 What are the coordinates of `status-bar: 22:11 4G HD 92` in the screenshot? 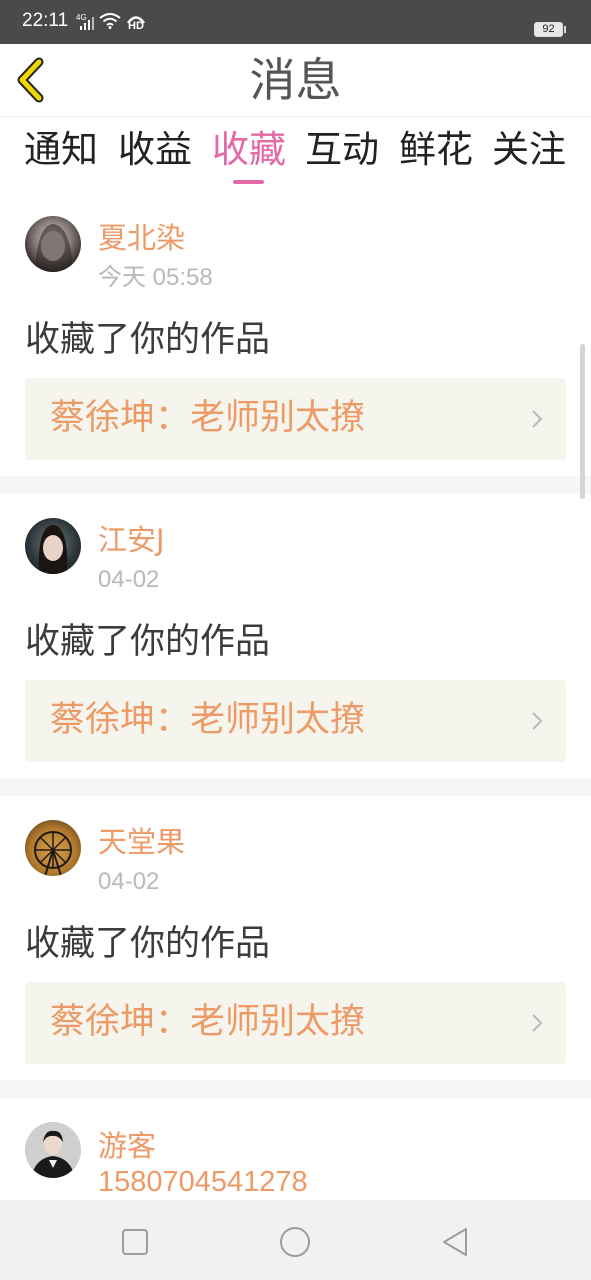 It's located at (295, 22).